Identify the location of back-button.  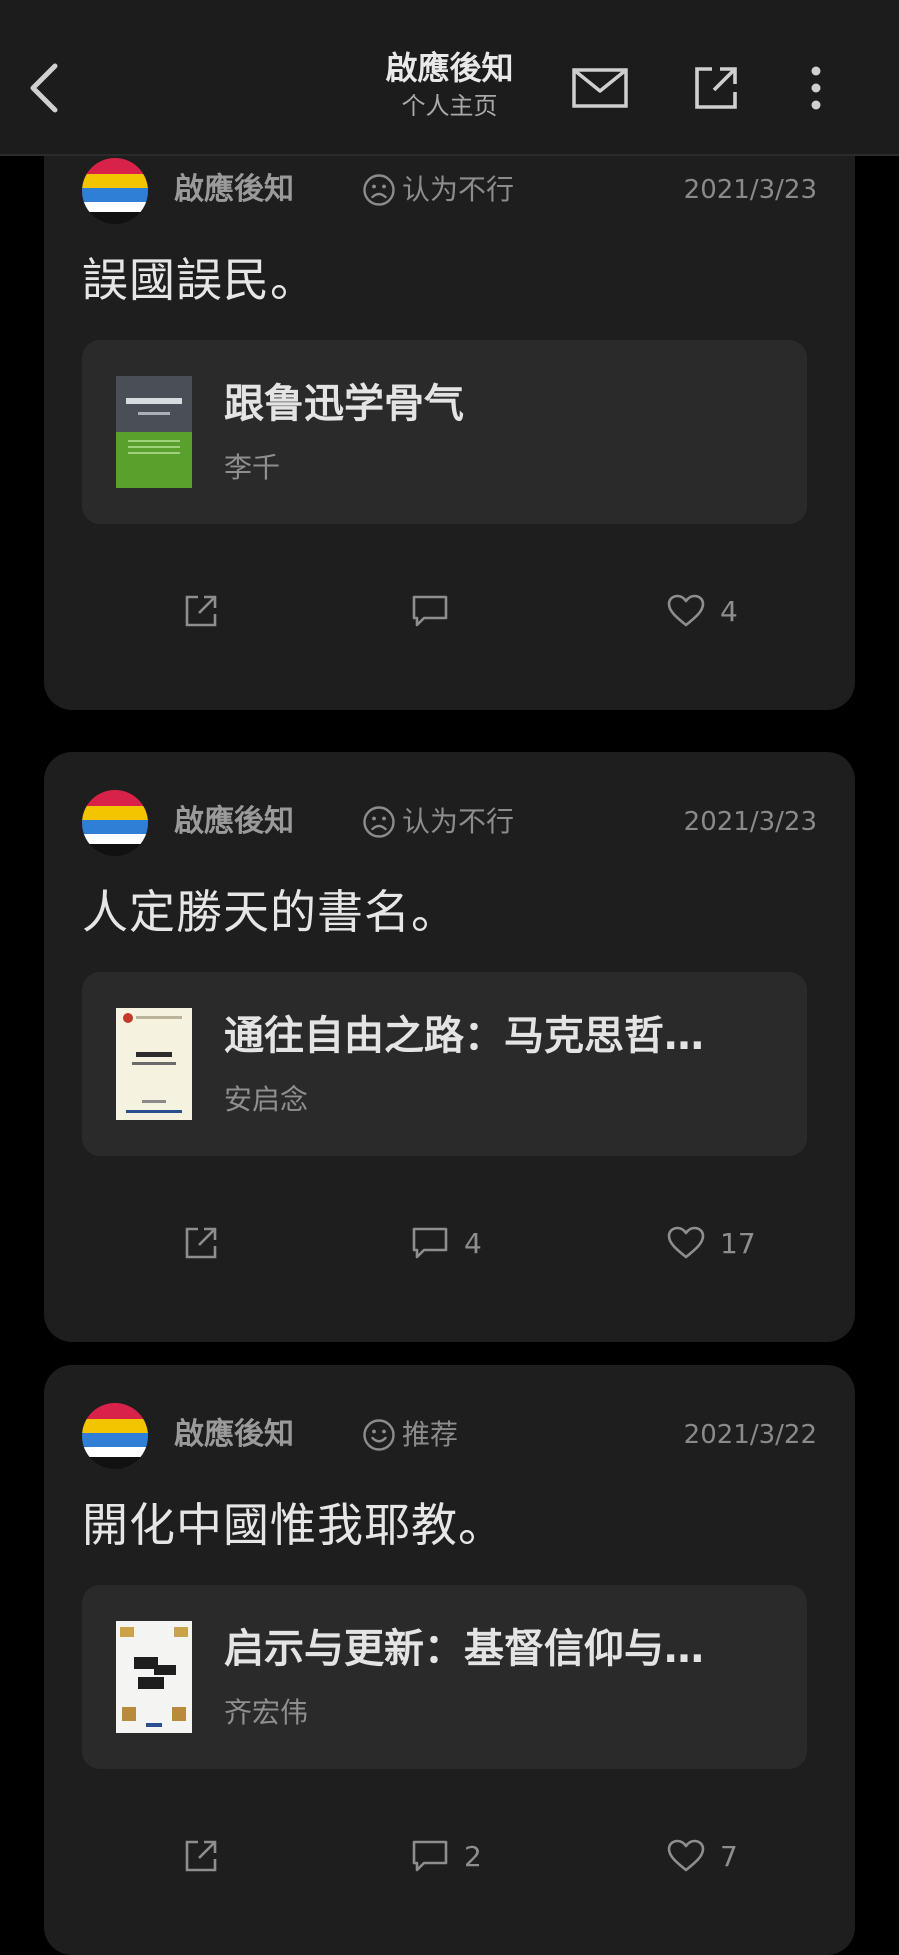
(44, 88).